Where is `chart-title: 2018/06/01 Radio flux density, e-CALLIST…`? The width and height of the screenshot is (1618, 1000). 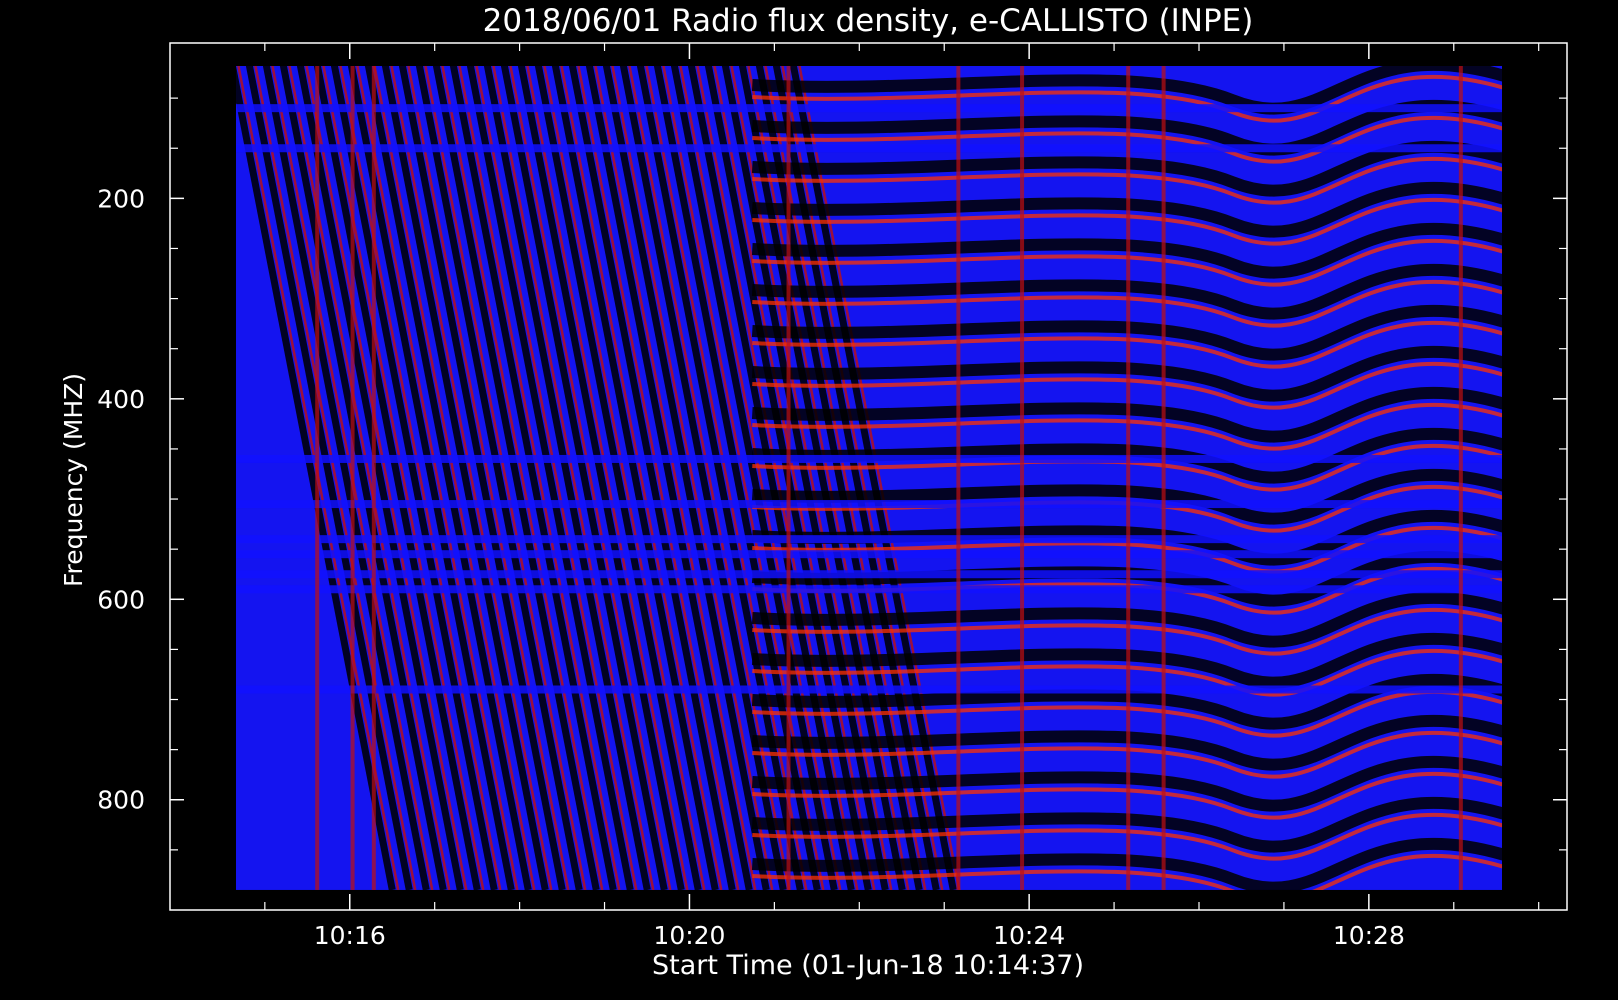
chart-title: 2018/06/01 Radio flux density, e-CALLIST… is located at coordinates (868, 21).